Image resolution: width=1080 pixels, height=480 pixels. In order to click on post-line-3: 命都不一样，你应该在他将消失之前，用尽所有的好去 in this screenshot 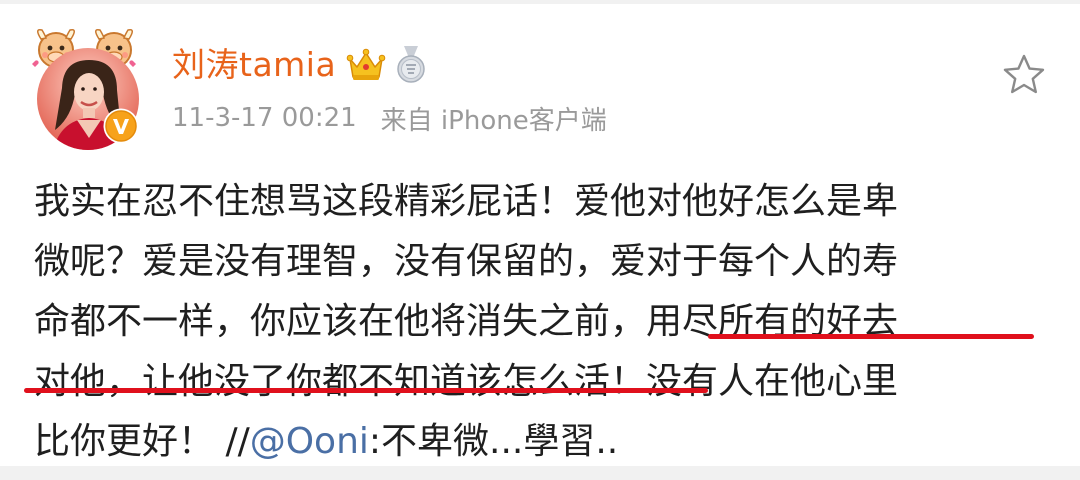, I will do `click(539, 322)`.